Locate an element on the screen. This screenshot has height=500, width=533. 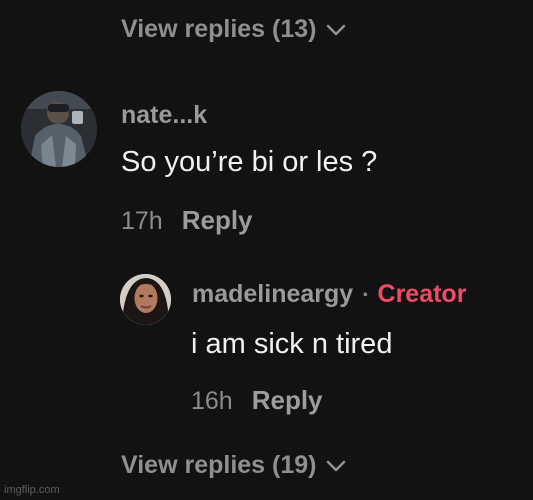
reply-meta: 16h Reply is located at coordinates (257, 400).